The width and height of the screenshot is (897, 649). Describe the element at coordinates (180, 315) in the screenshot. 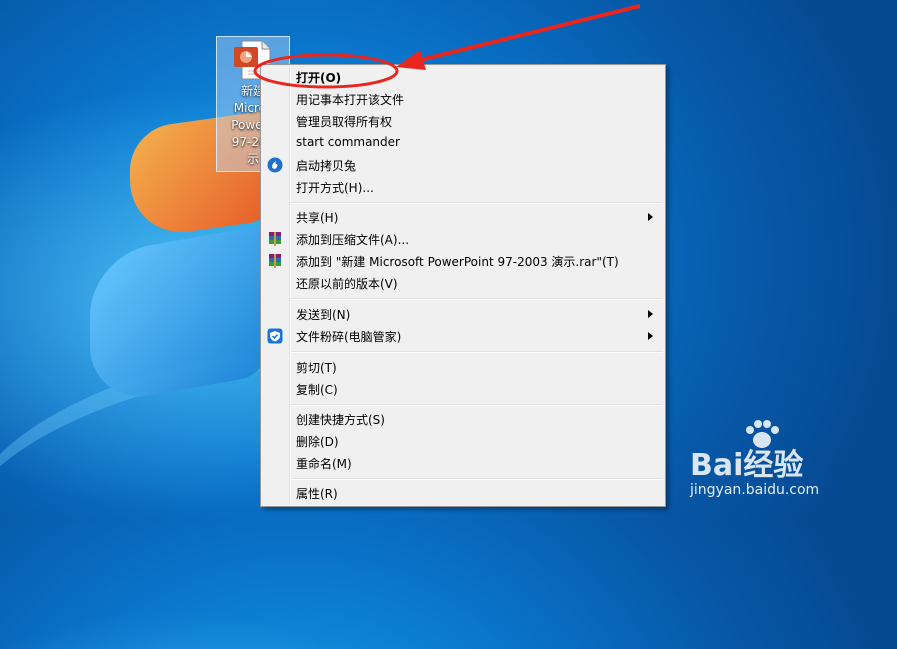

I see `windows-logo-blue-pane` at that location.